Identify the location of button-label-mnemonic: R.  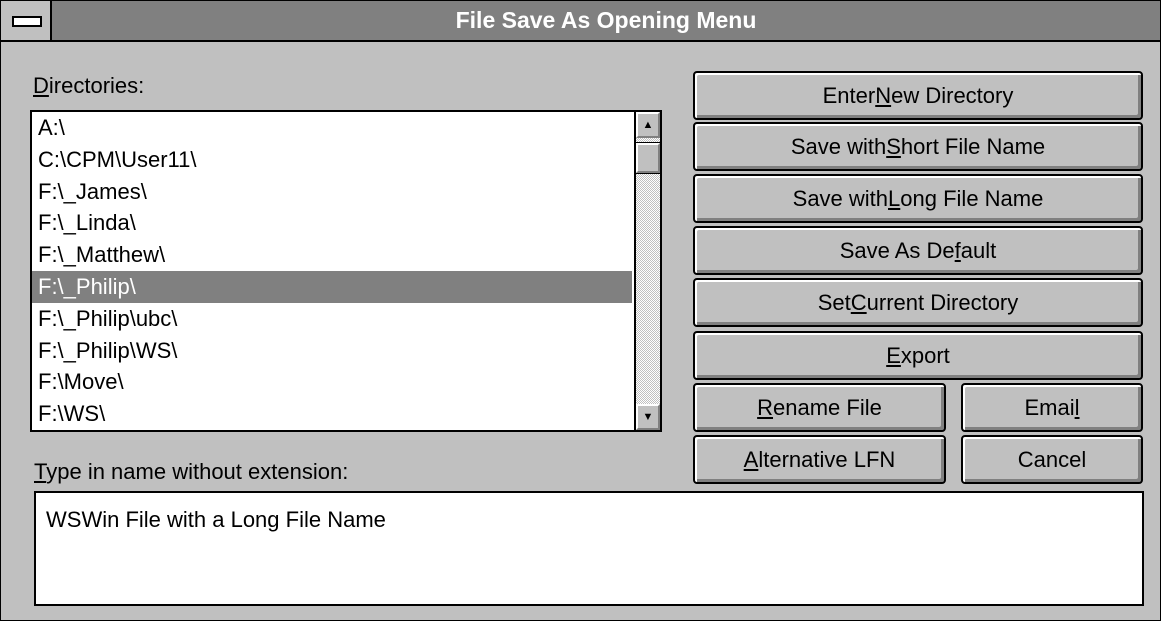
(765, 407).